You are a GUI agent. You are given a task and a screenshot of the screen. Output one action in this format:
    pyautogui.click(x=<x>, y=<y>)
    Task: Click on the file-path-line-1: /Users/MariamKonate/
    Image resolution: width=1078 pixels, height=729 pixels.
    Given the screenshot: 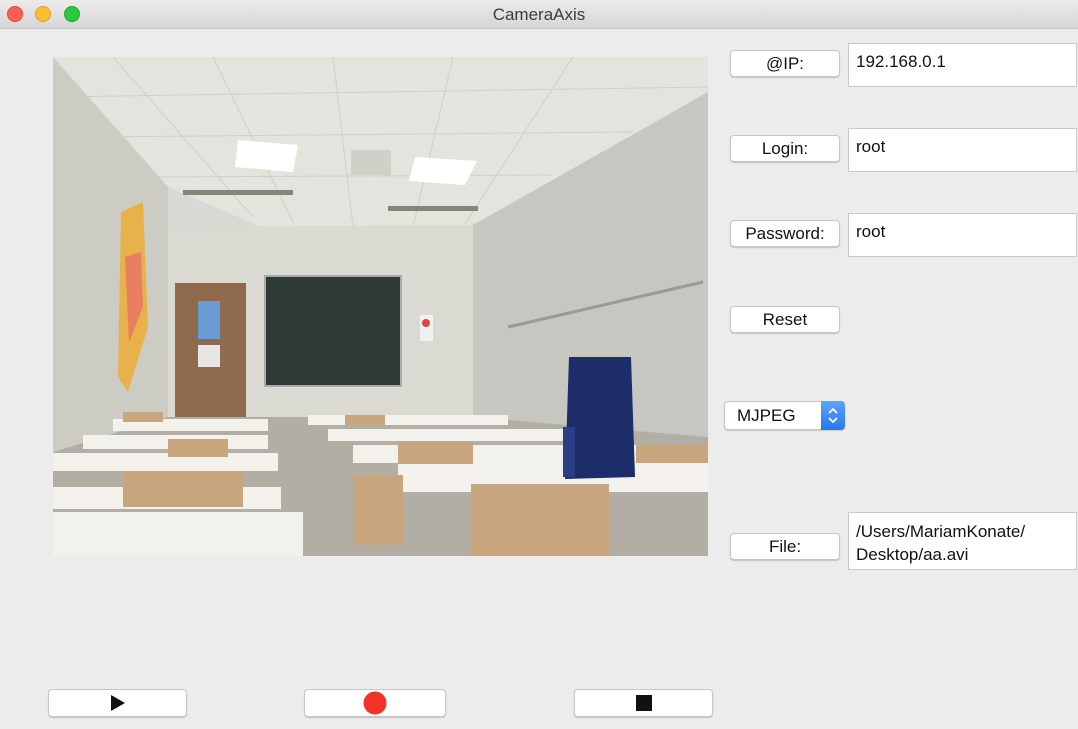 What is the action you would take?
    pyautogui.click(x=941, y=531)
    